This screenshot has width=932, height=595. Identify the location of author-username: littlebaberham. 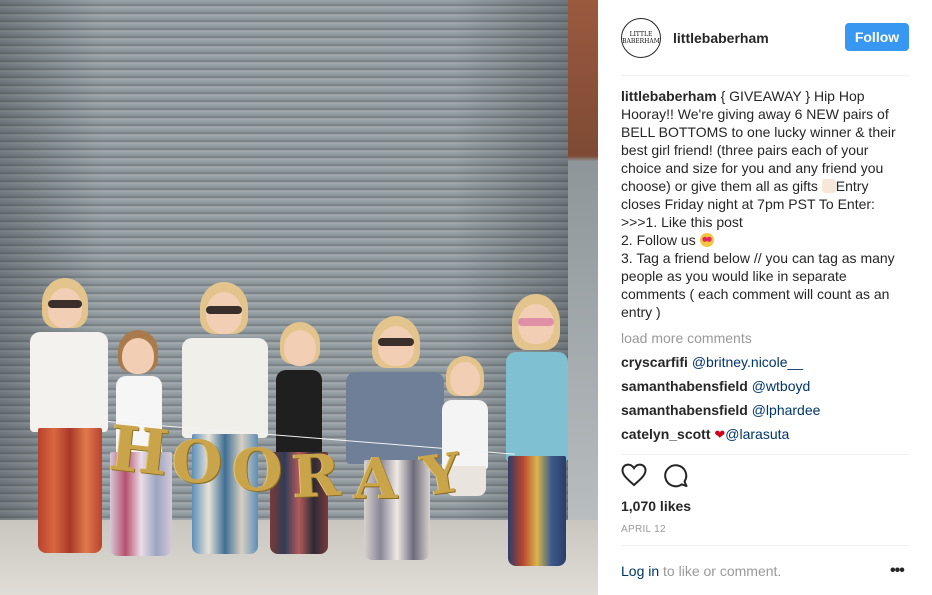
(721, 38).